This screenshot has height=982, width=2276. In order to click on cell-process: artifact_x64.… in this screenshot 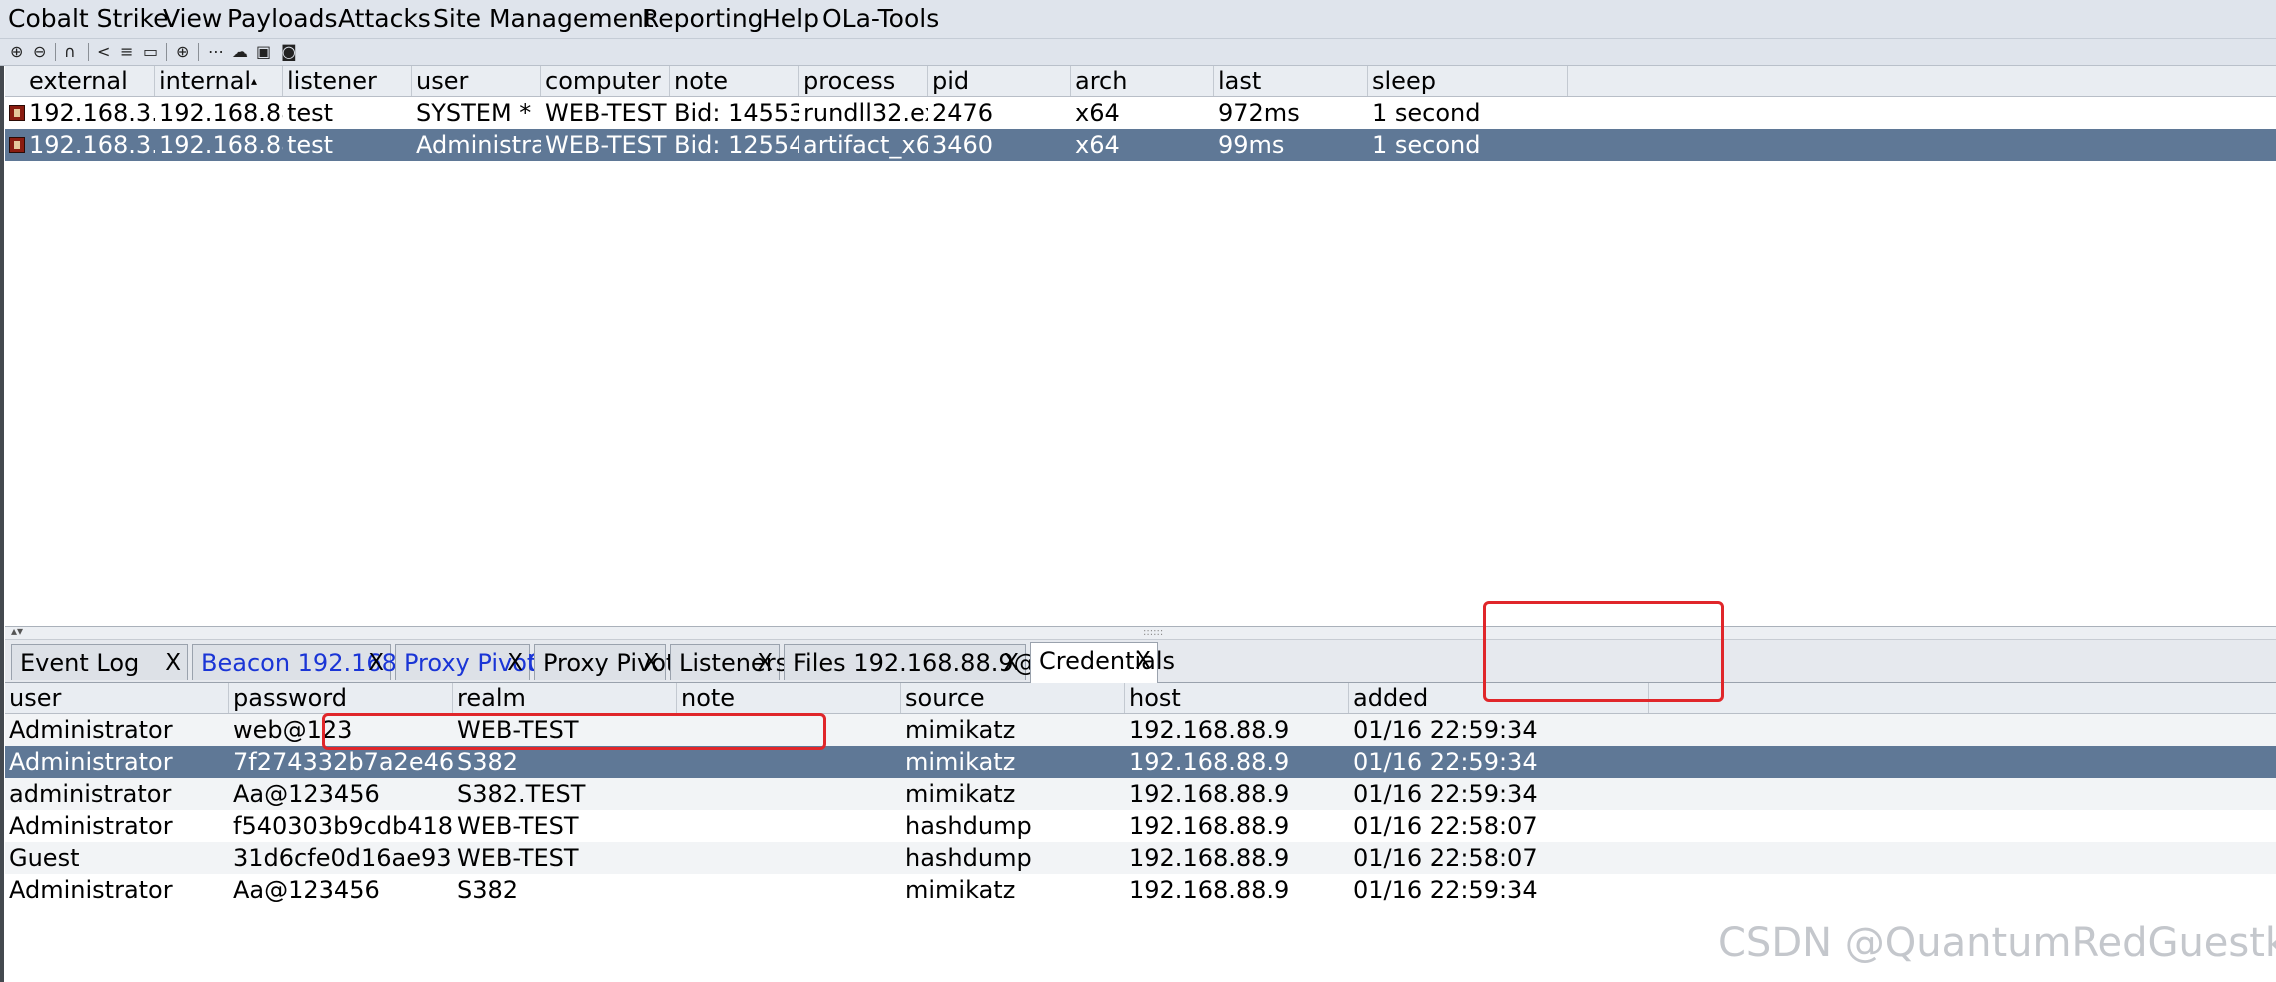, I will do `click(865, 145)`.